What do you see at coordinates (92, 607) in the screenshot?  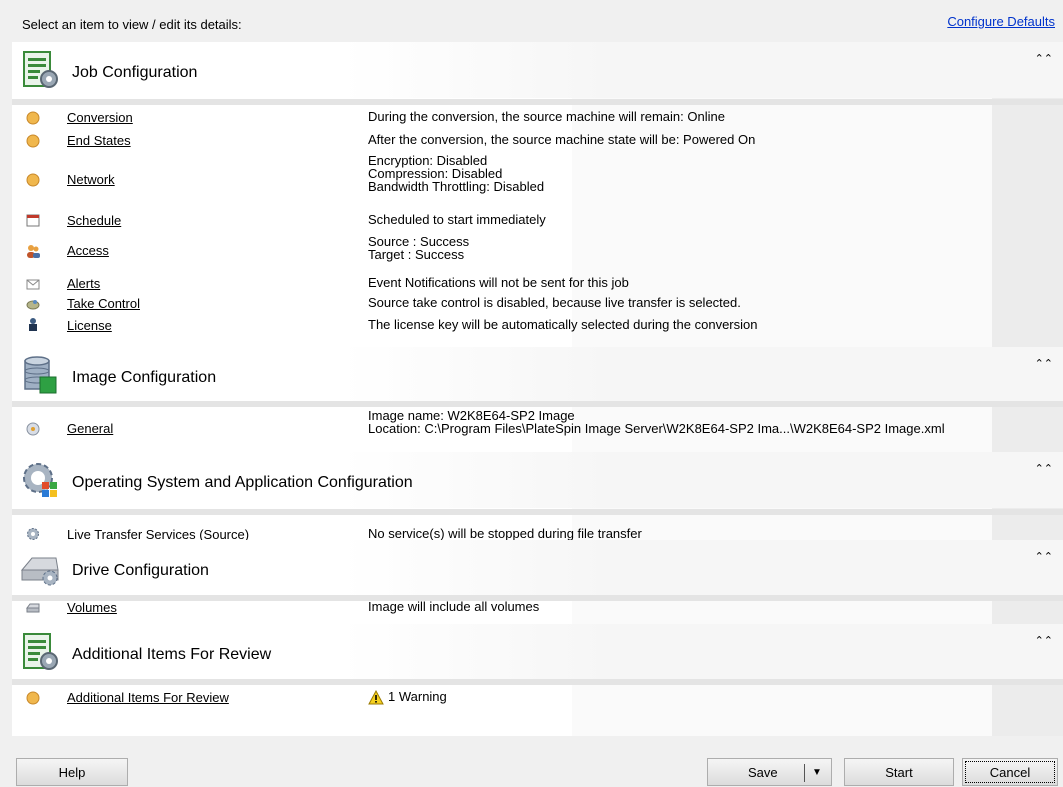 I see `volumes-link: Volumes` at bounding box center [92, 607].